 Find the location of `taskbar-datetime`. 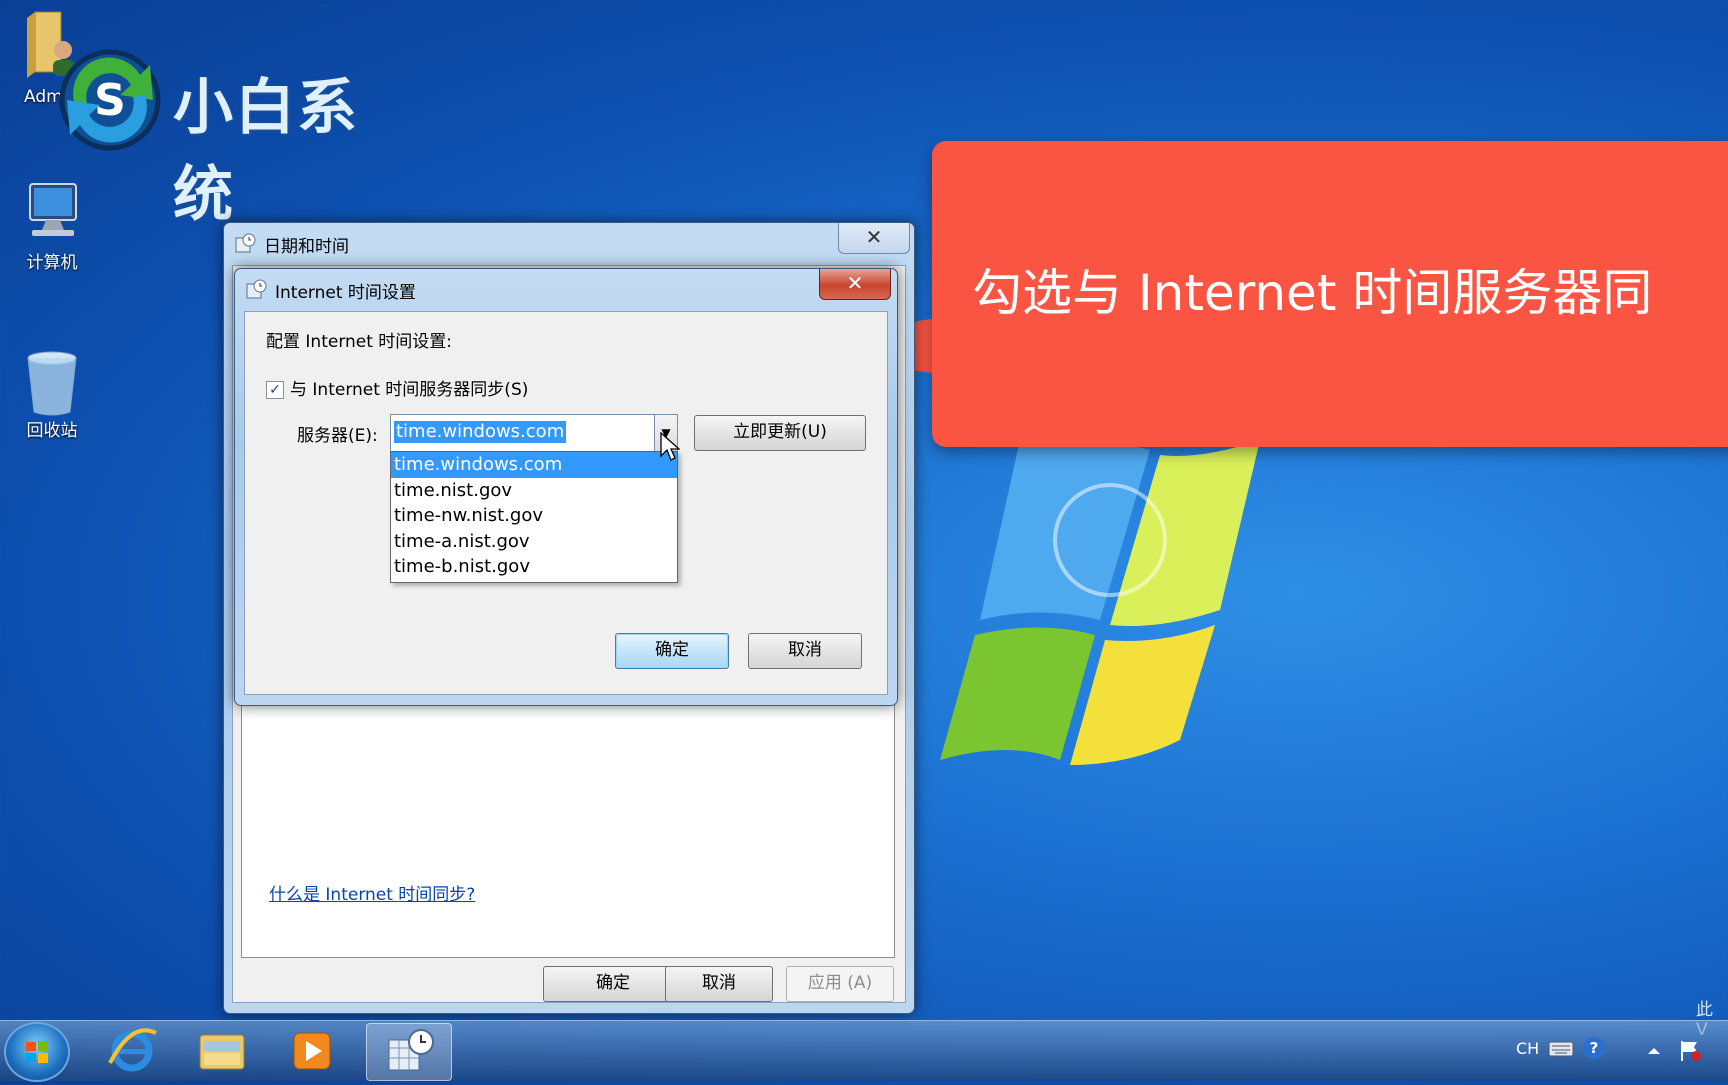

taskbar-datetime is located at coordinates (409, 1052).